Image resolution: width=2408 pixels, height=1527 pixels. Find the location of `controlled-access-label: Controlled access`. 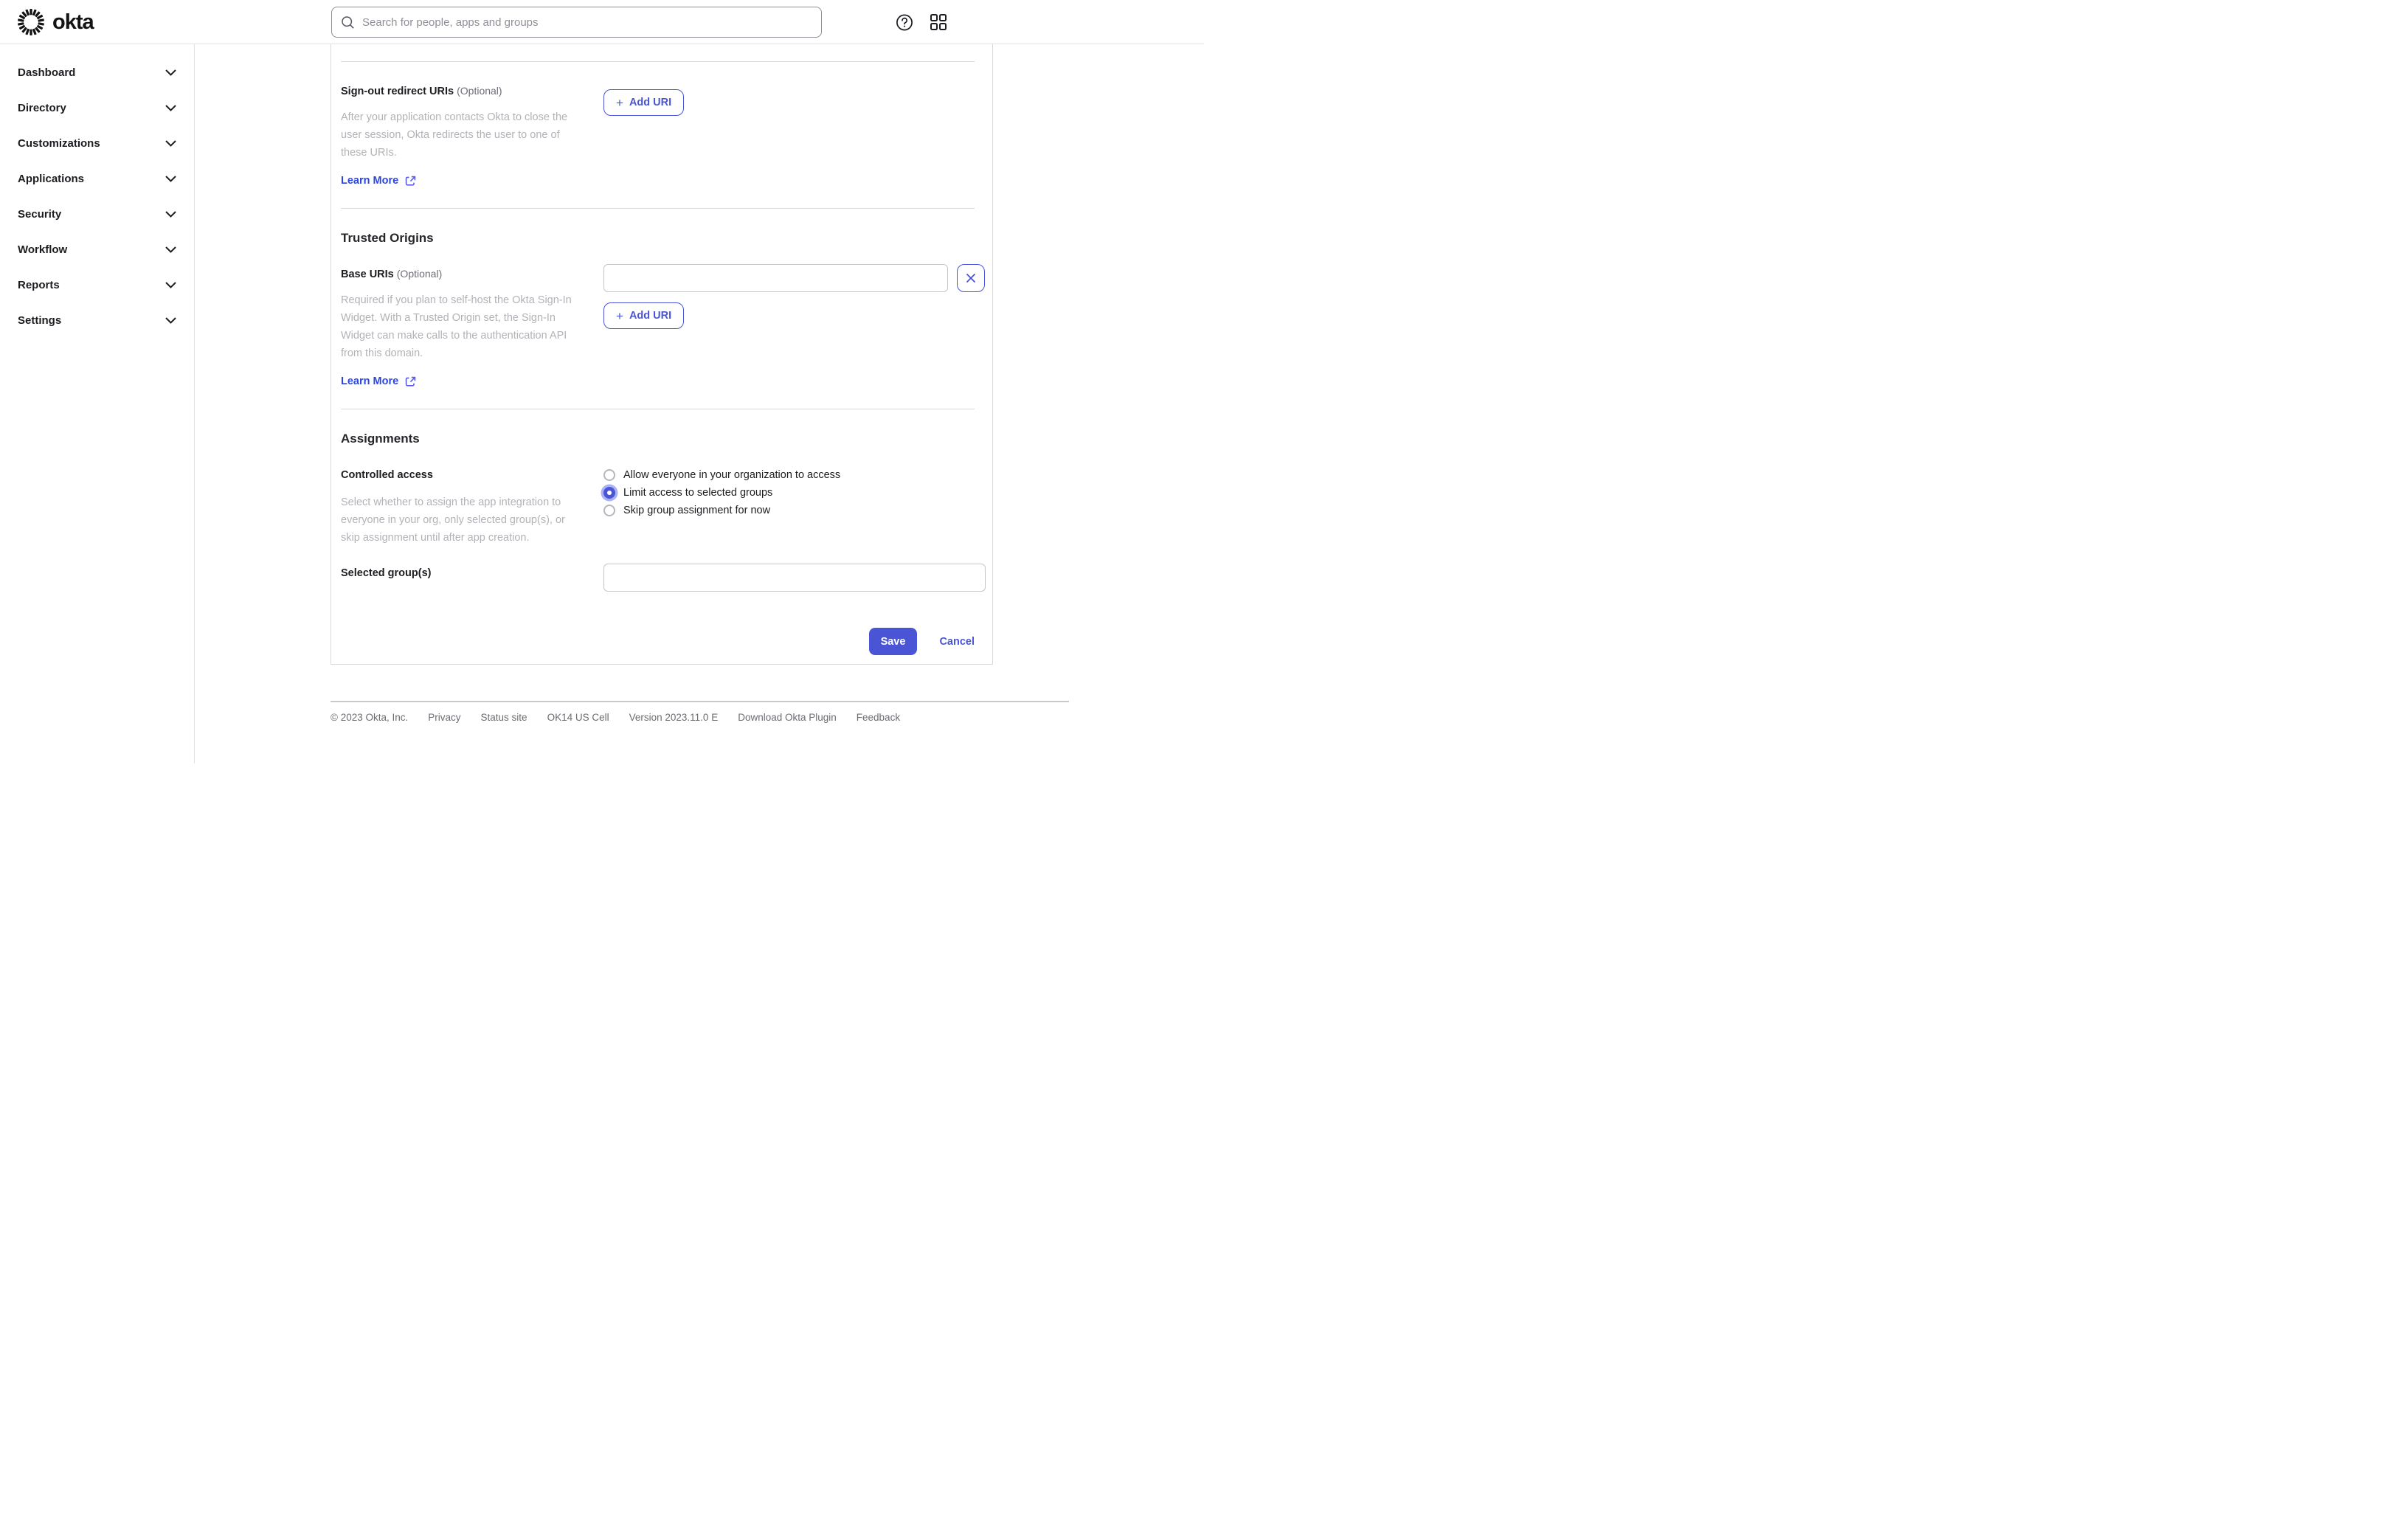

controlled-access-label: Controlled access is located at coordinates (387, 475).